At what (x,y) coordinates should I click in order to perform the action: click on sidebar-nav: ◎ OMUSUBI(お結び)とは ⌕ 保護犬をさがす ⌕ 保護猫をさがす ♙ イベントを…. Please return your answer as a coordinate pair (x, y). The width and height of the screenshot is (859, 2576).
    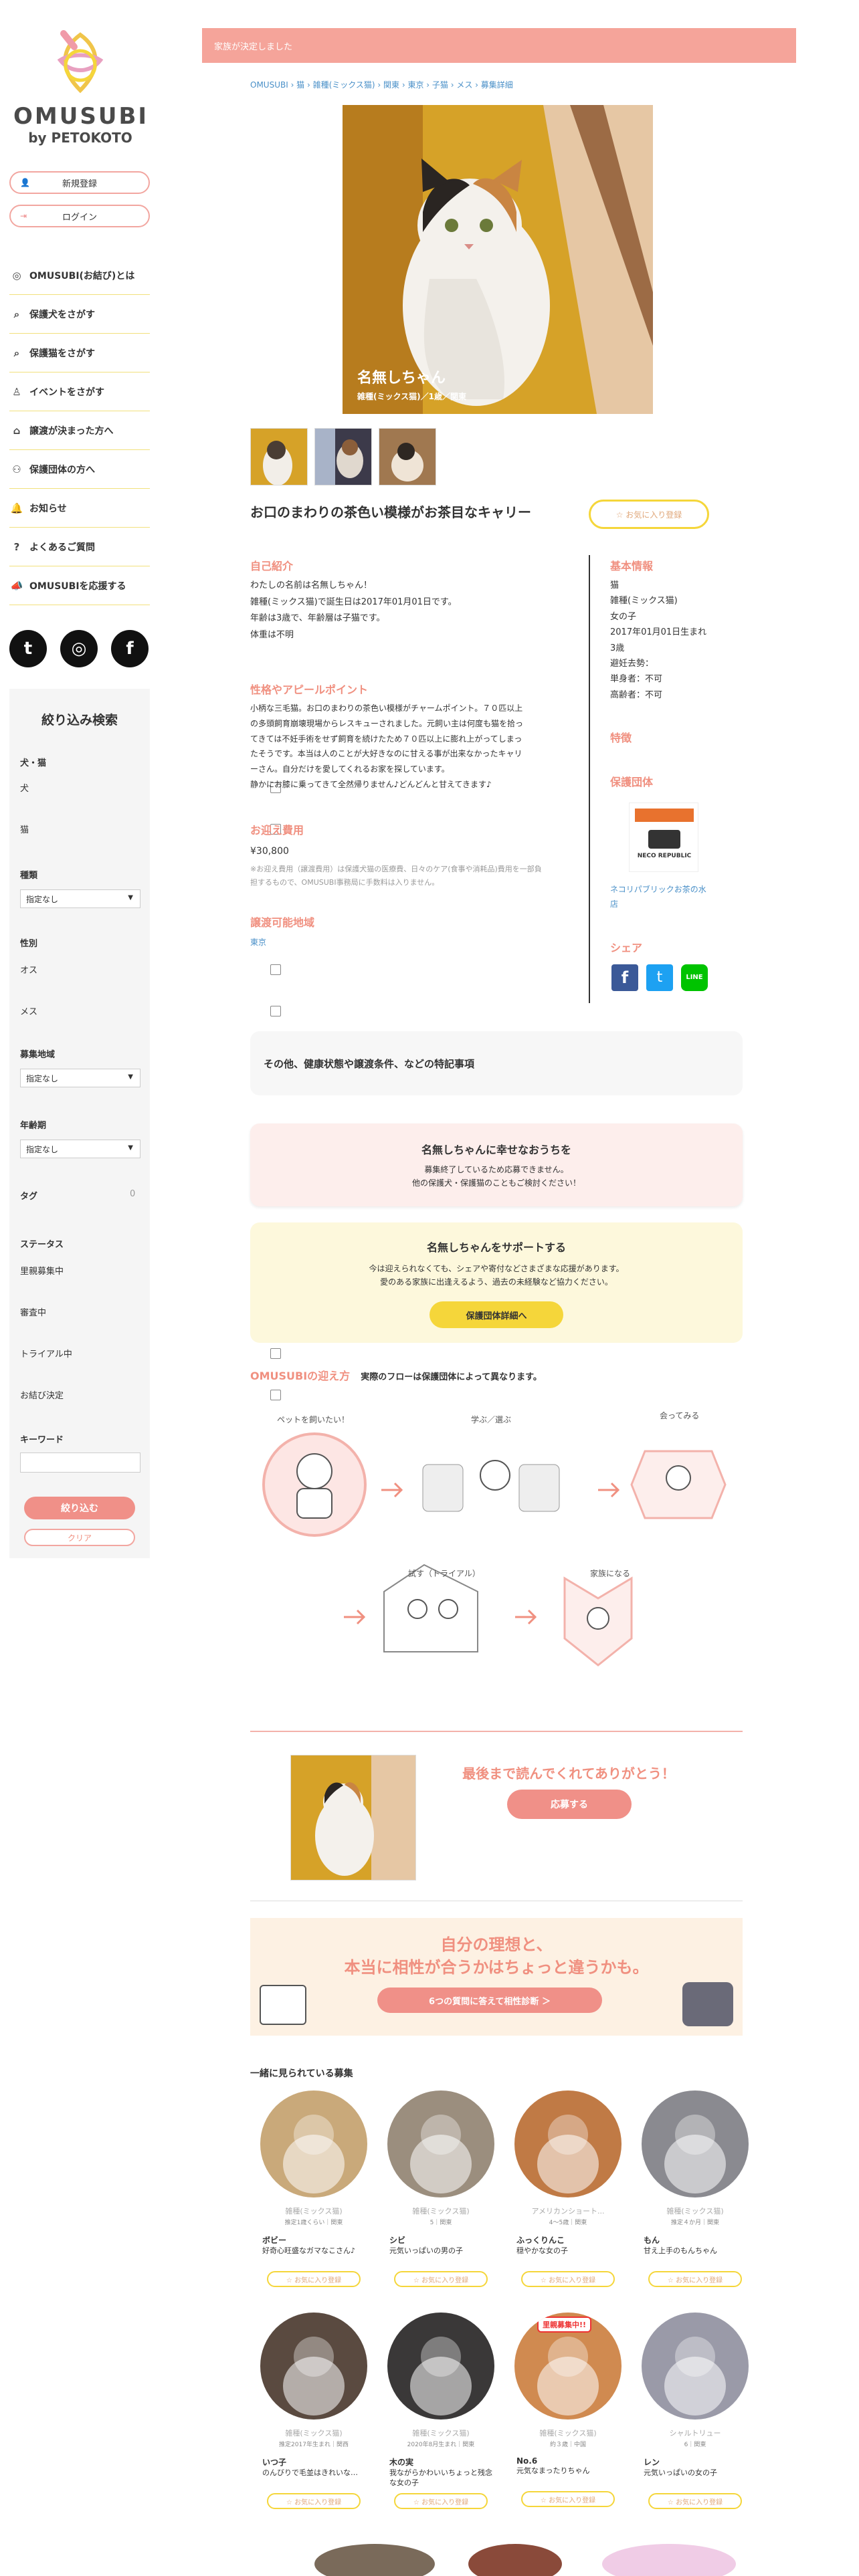
    Looking at the image, I should click on (79, 431).